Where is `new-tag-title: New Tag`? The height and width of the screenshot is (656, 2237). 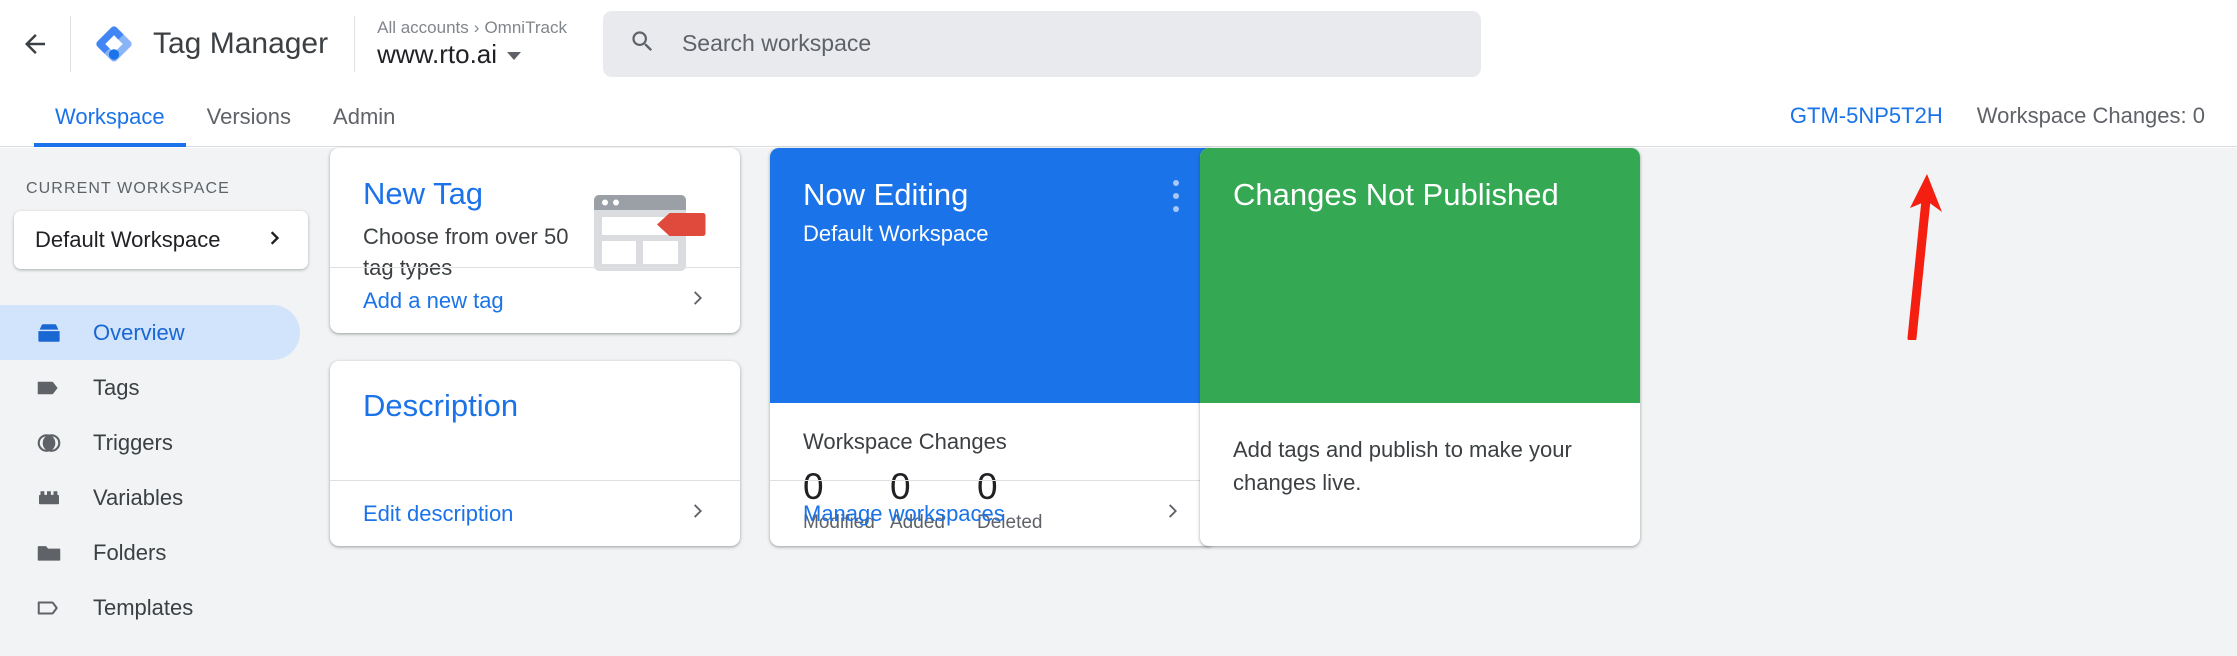 new-tag-title: New Tag is located at coordinates (423, 193).